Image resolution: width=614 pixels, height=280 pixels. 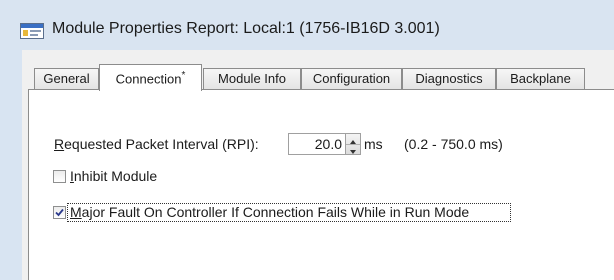 What do you see at coordinates (317, 144) in the screenshot?
I see `rpi-input` at bounding box center [317, 144].